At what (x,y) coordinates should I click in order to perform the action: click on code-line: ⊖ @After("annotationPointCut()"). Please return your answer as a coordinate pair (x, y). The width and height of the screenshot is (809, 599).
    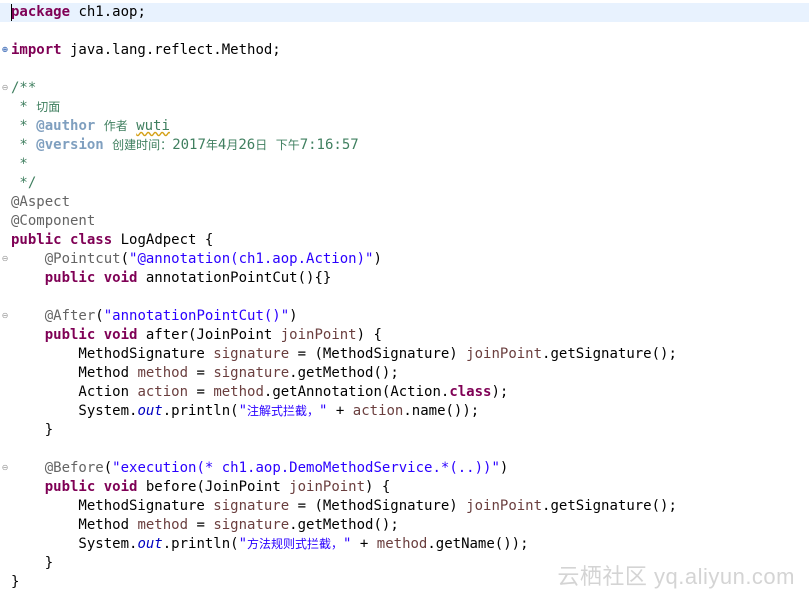
    Looking at the image, I should click on (404, 316).